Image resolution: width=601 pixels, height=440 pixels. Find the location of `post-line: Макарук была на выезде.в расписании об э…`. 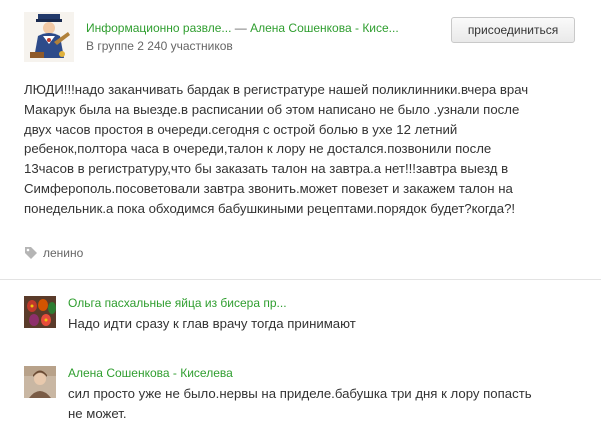

post-line: Макарук была на выезде.в расписании об э… is located at coordinates (272, 109).